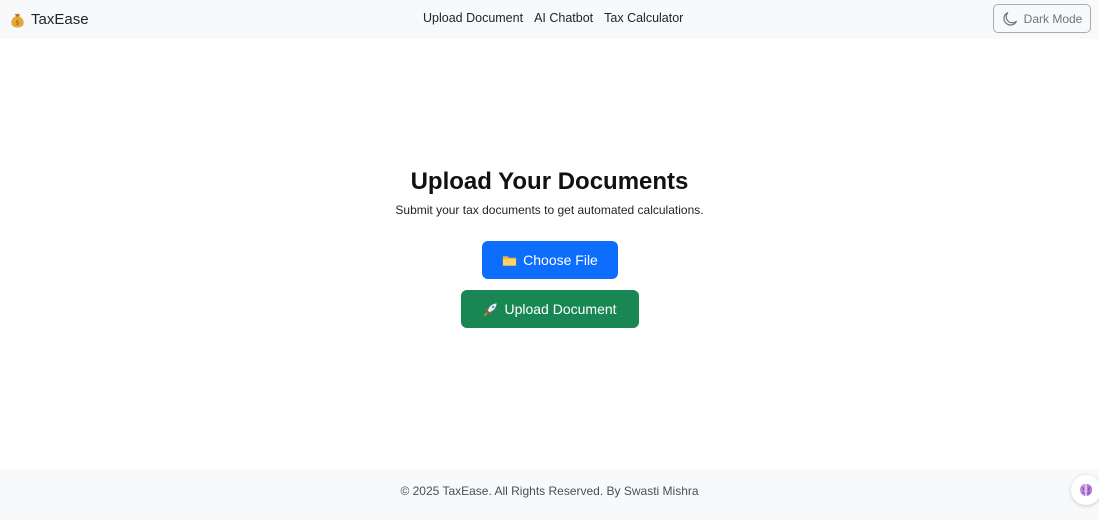 Image resolution: width=1099 pixels, height=520 pixels. I want to click on upload-document-button: Upload Document, so click(550, 309).